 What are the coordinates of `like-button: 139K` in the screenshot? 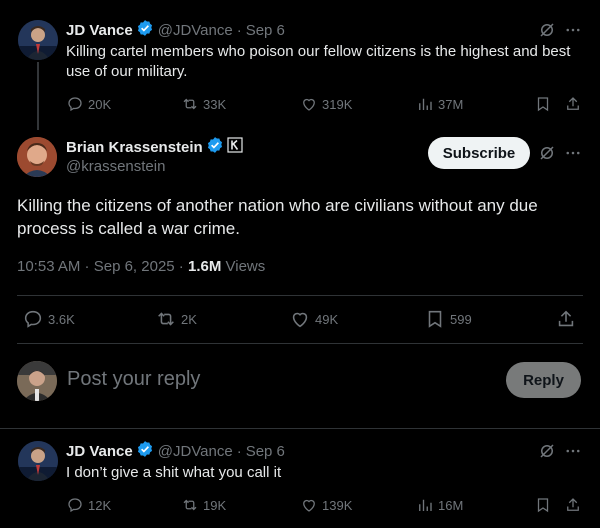 It's located at (326, 505).